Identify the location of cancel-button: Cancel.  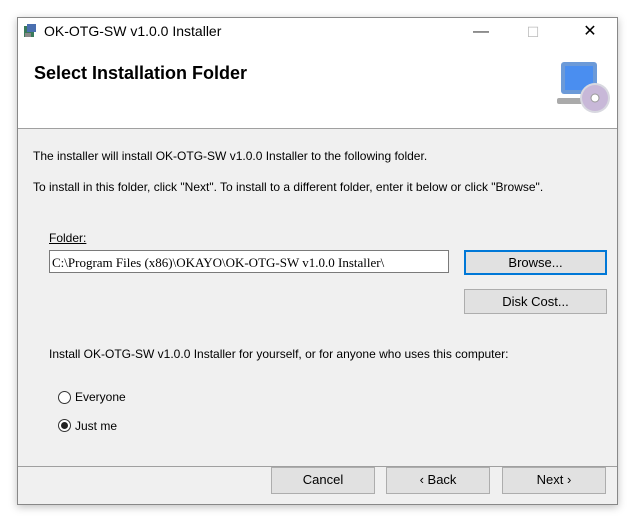
(323, 480).